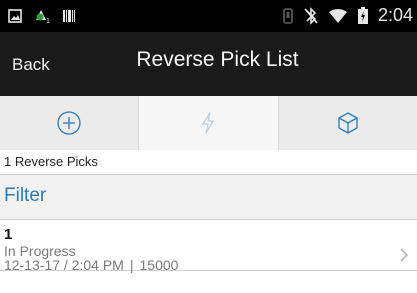 The height and width of the screenshot is (293, 417). I want to click on item-meta: 12-13-17 / 2:04 PM | 15000, so click(91, 265).